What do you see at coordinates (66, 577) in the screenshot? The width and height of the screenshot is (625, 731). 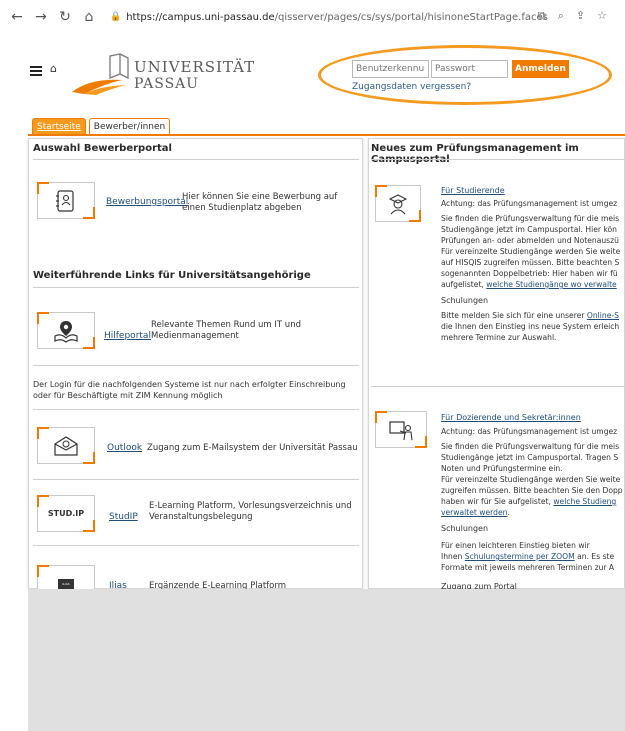 I see `ilias-icon-box: ILIAS` at bounding box center [66, 577].